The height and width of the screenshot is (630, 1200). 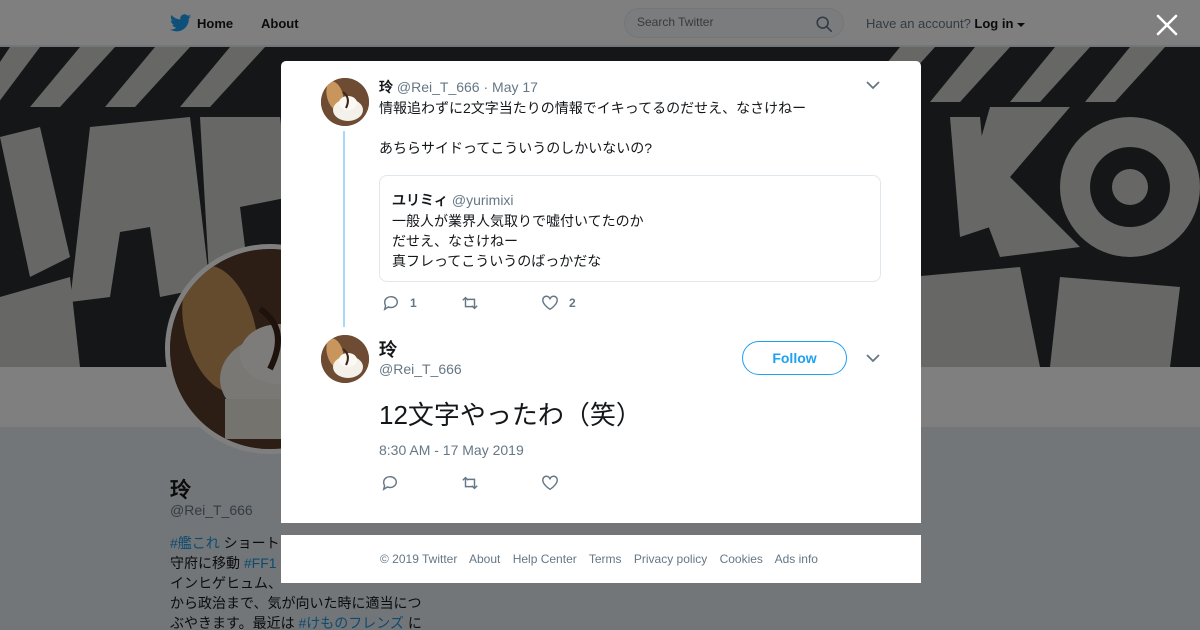 What do you see at coordinates (451, 450) in the screenshot?
I see `tweet-timestamp: 8:30 AM - 17 May 2019` at bounding box center [451, 450].